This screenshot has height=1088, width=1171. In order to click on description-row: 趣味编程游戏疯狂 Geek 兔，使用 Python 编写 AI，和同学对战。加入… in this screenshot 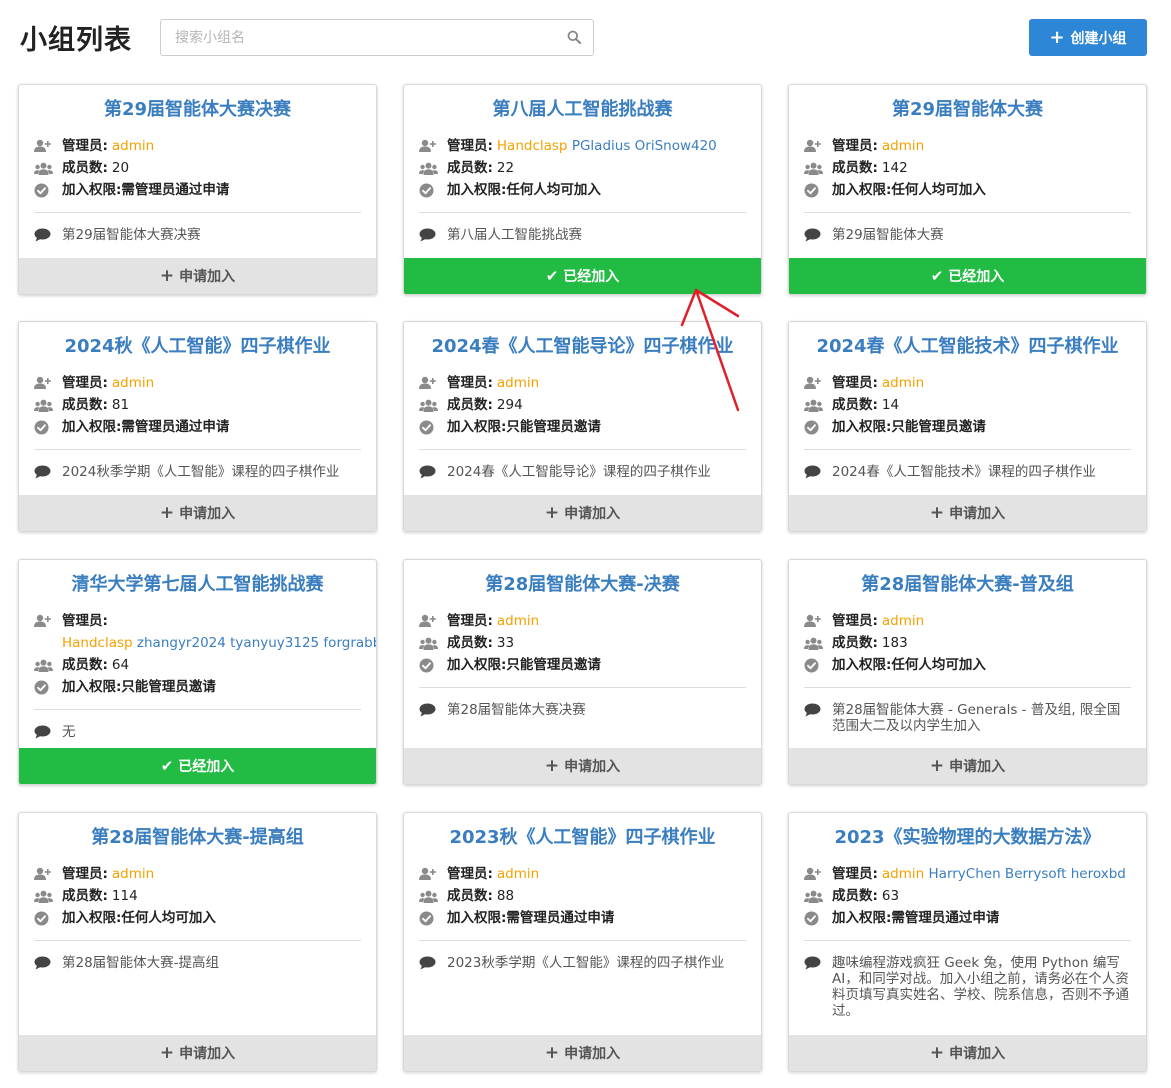, I will do `click(967, 987)`.